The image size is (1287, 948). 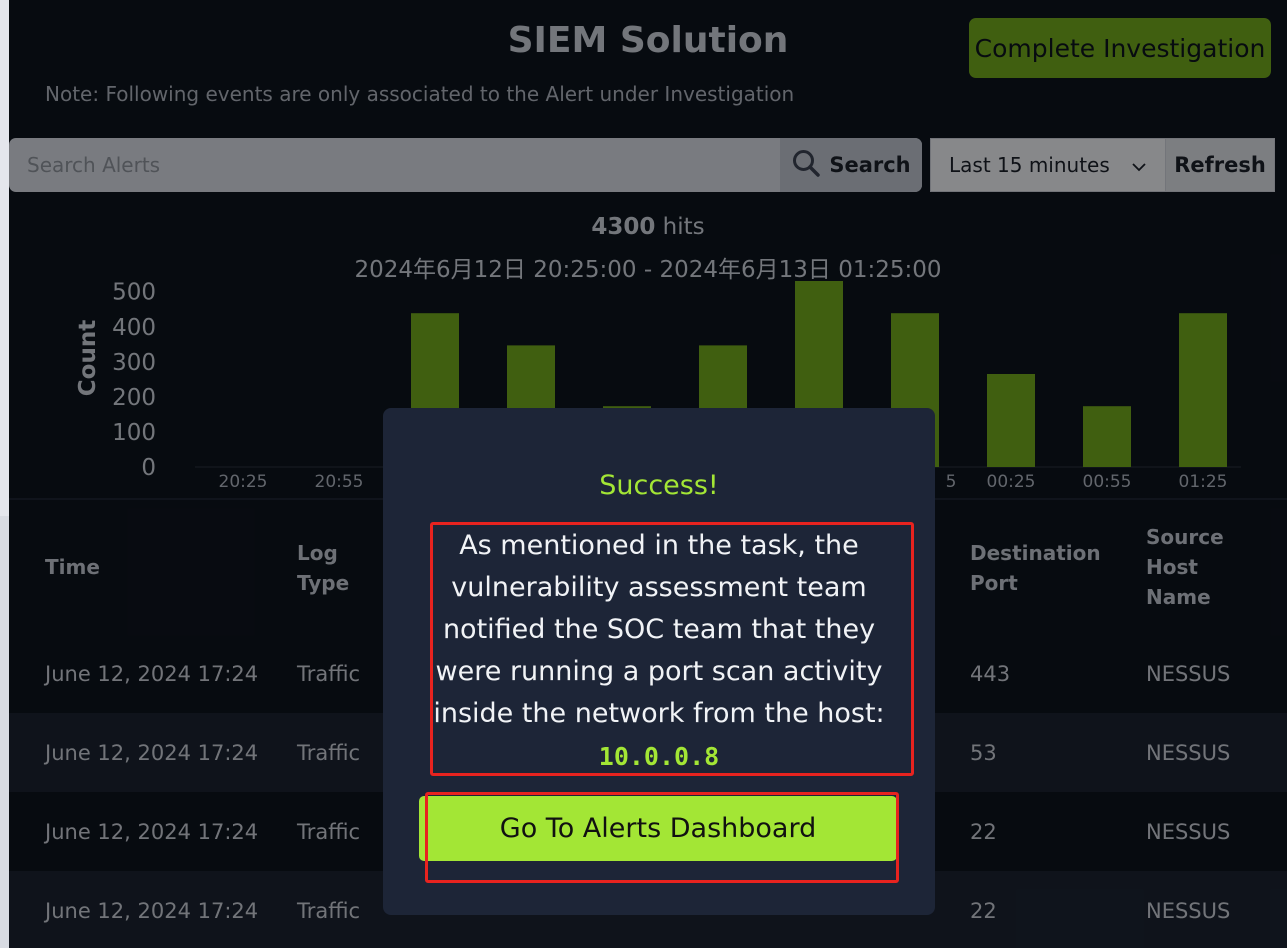 What do you see at coordinates (659, 671) in the screenshot?
I see `message-line: were running a port scan activity` at bounding box center [659, 671].